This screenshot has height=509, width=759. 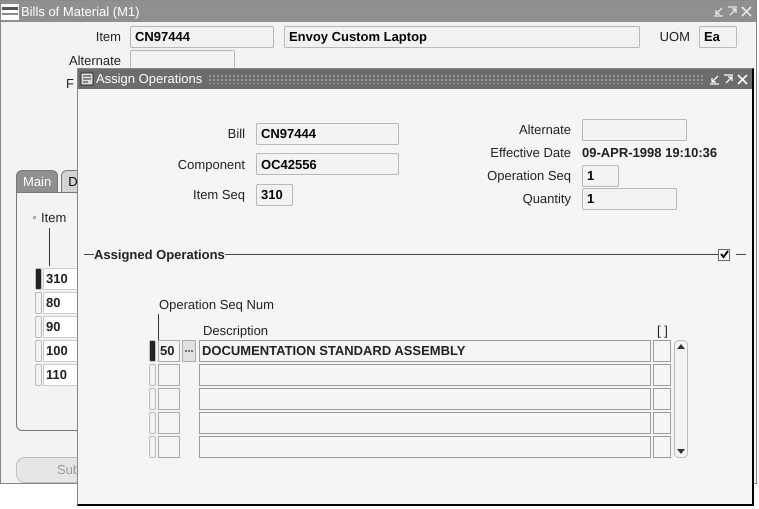 I want to click on section-checkbox, so click(x=724, y=254).